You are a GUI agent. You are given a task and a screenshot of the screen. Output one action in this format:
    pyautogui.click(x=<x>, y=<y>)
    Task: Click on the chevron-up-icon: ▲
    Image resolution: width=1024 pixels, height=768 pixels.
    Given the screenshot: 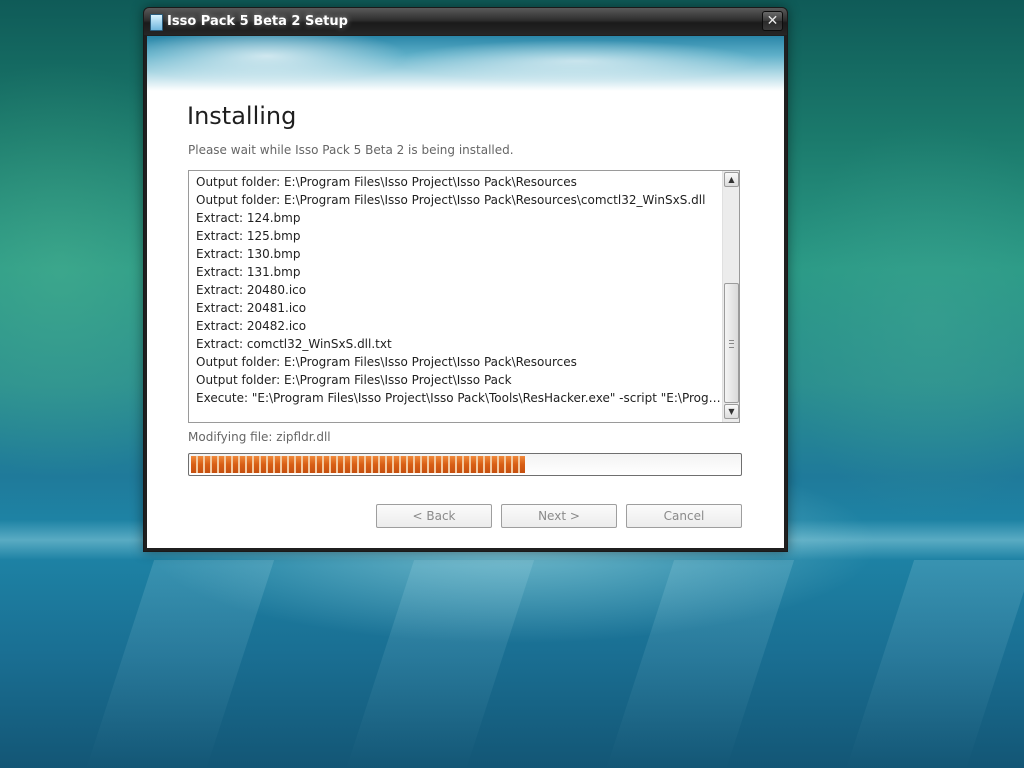 What is the action you would take?
    pyautogui.click(x=731, y=179)
    